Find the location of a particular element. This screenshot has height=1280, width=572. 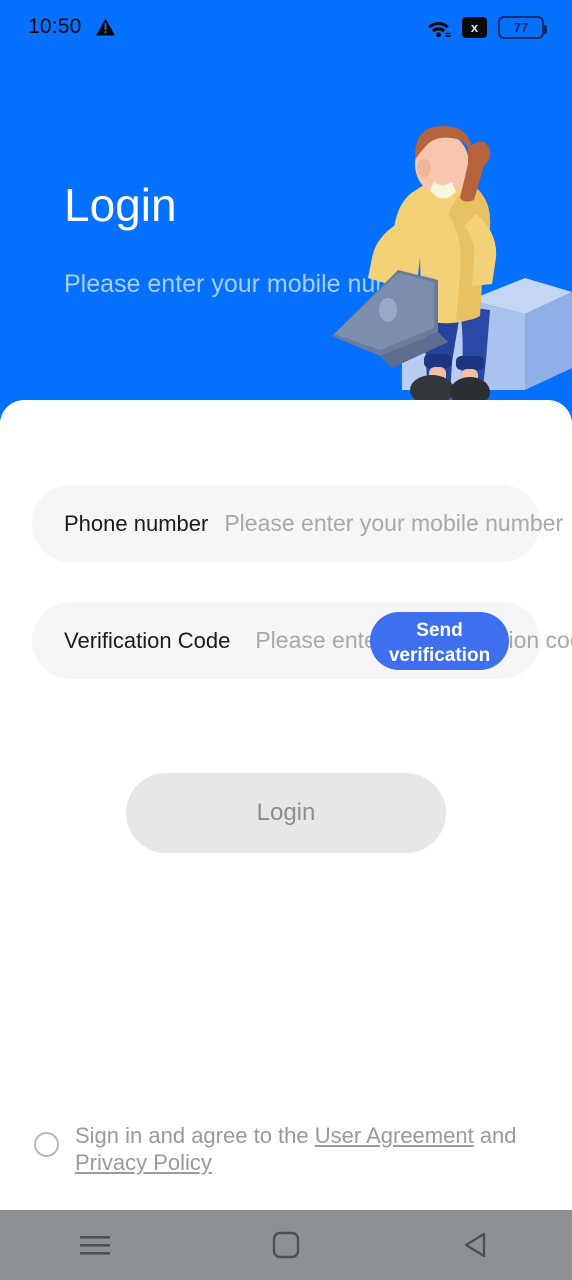

status-bar-left: 10:50 is located at coordinates (71, 27).